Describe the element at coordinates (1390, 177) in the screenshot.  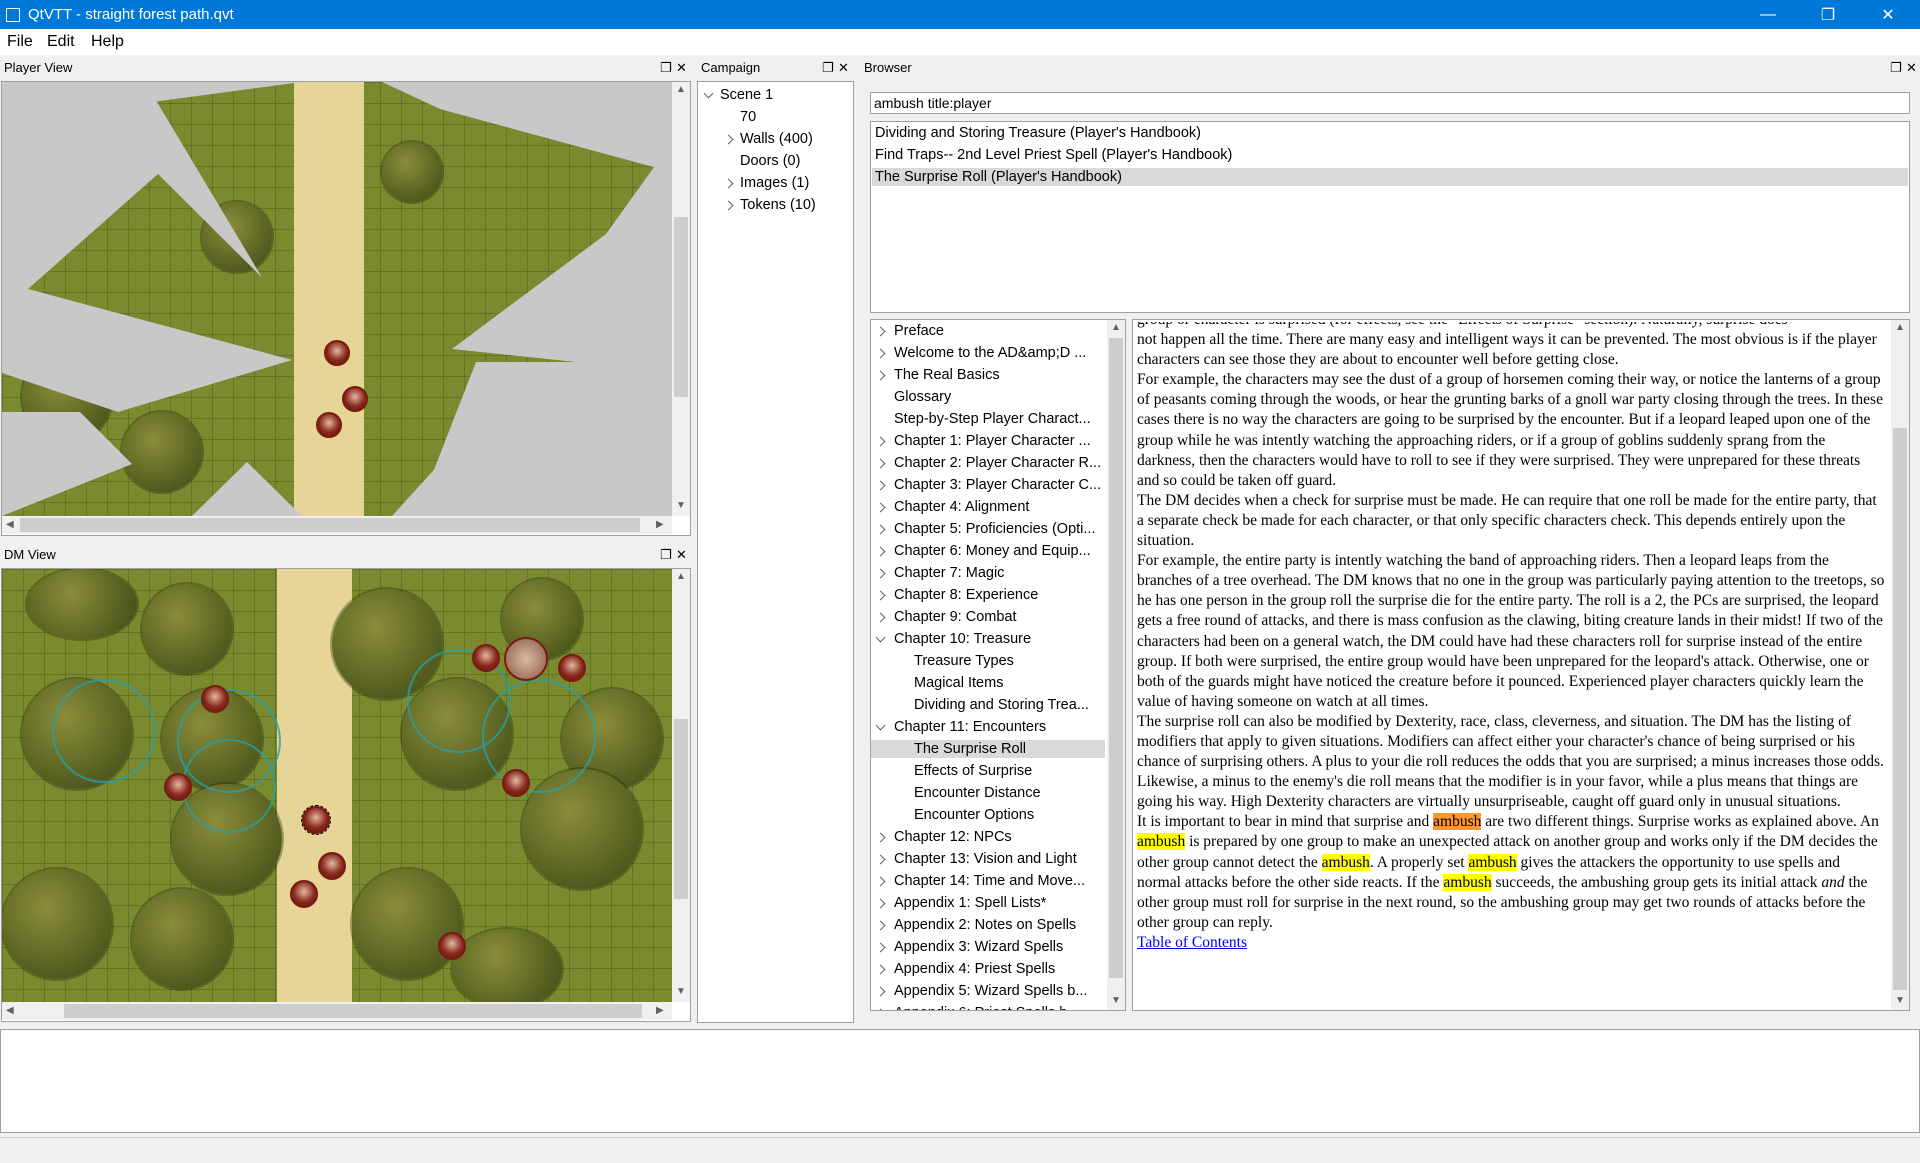
I see `search-result-item: The Surprise Roll (Player's Handbook)` at that location.